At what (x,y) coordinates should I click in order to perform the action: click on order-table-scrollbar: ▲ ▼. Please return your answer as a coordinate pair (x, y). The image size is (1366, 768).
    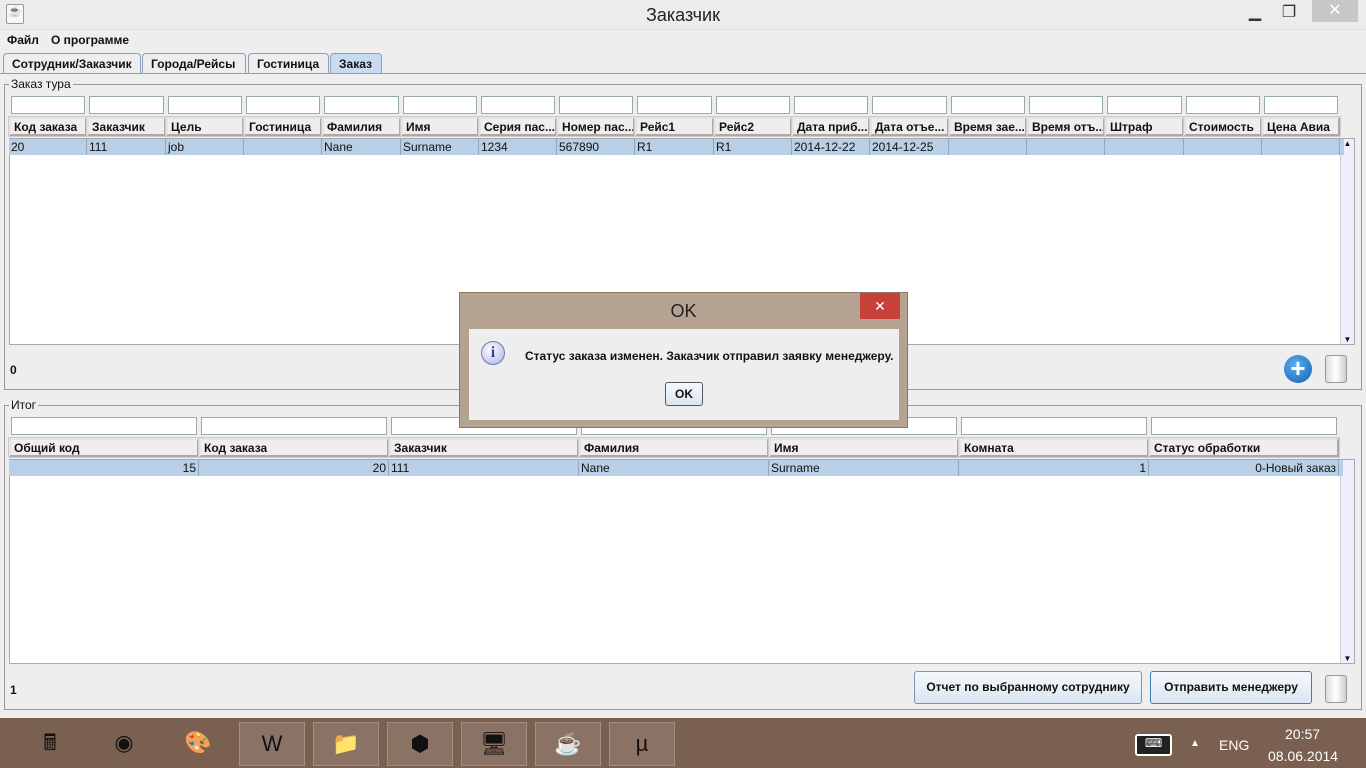
    Looking at the image, I should click on (1347, 241).